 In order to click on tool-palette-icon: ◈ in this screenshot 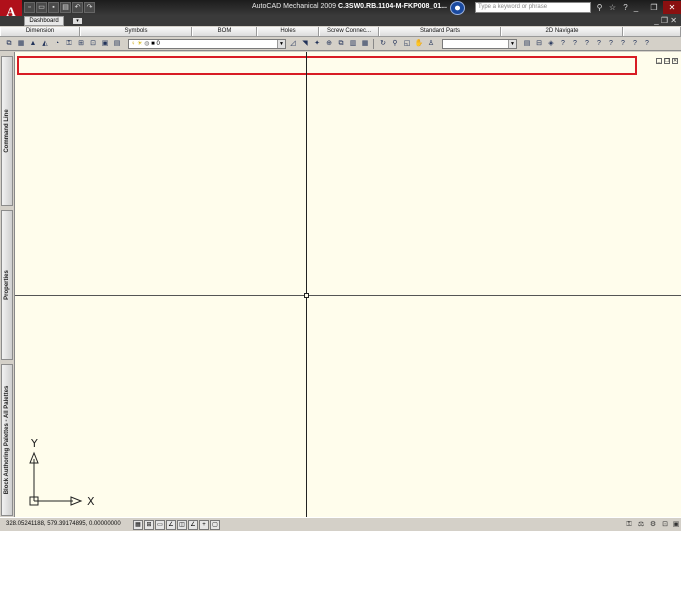, I will do `click(551, 44)`.